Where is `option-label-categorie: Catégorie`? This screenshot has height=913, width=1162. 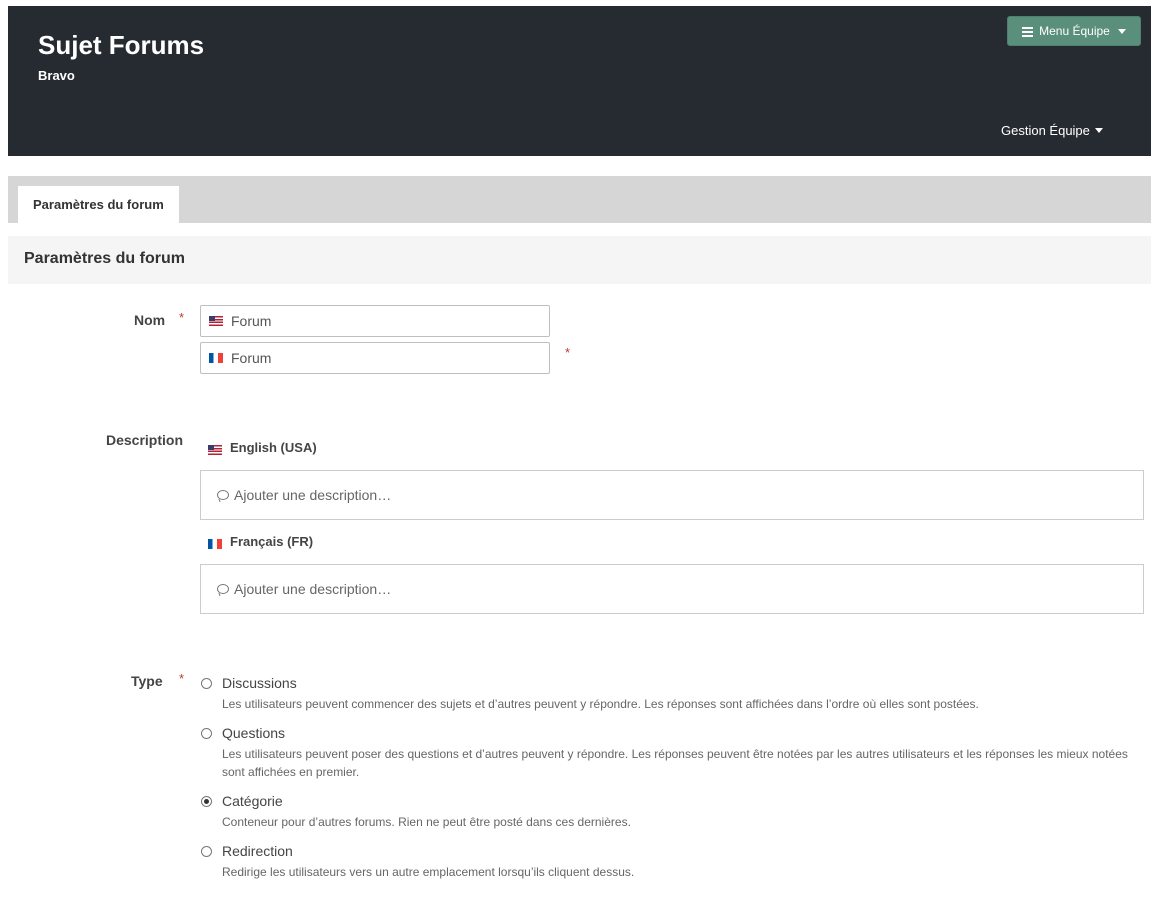
option-label-categorie: Catégorie is located at coordinates (252, 801).